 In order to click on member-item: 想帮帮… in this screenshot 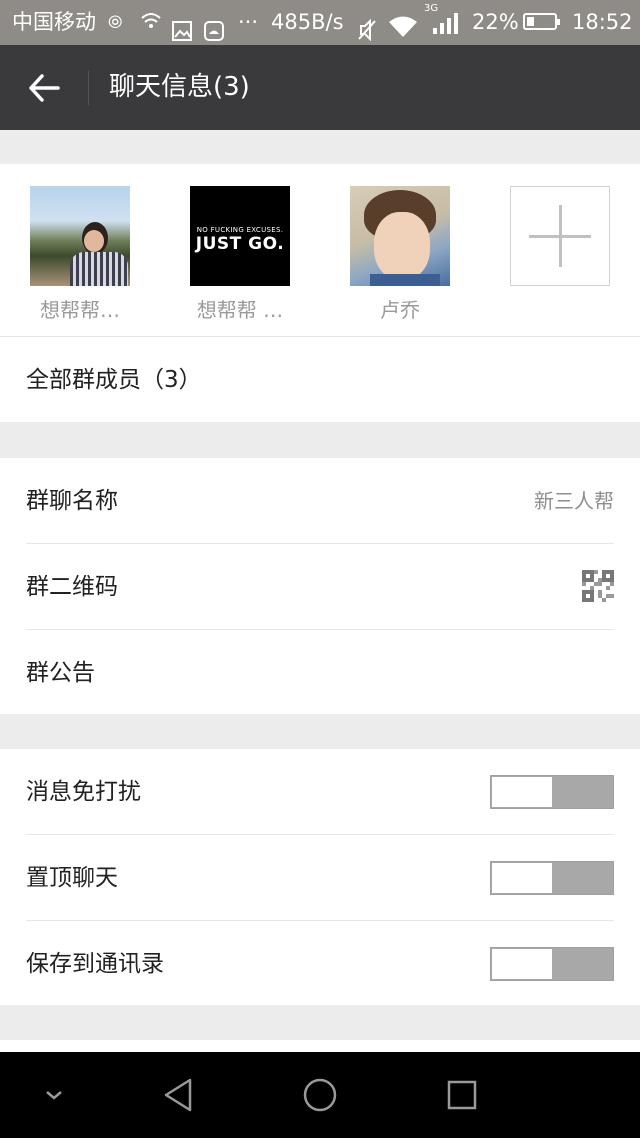, I will do `click(80, 254)`.